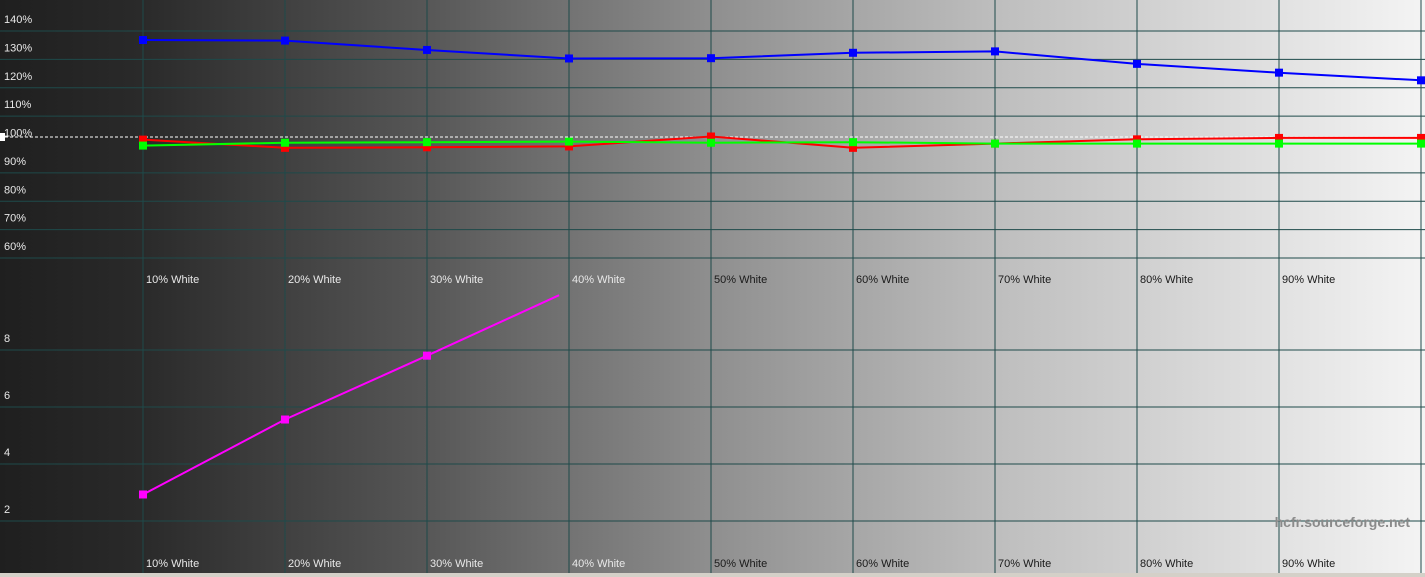 This screenshot has width=1425, height=577. Describe the element at coordinates (7, 339) in the screenshot. I see `y-tick-label: 8` at that location.